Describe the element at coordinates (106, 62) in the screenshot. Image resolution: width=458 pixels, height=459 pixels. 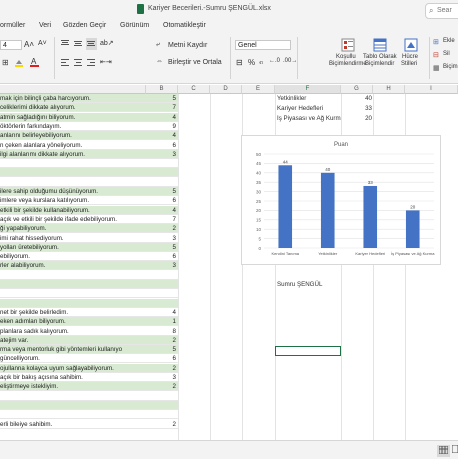
I see `indent-icon: ⇤⇥` at that location.